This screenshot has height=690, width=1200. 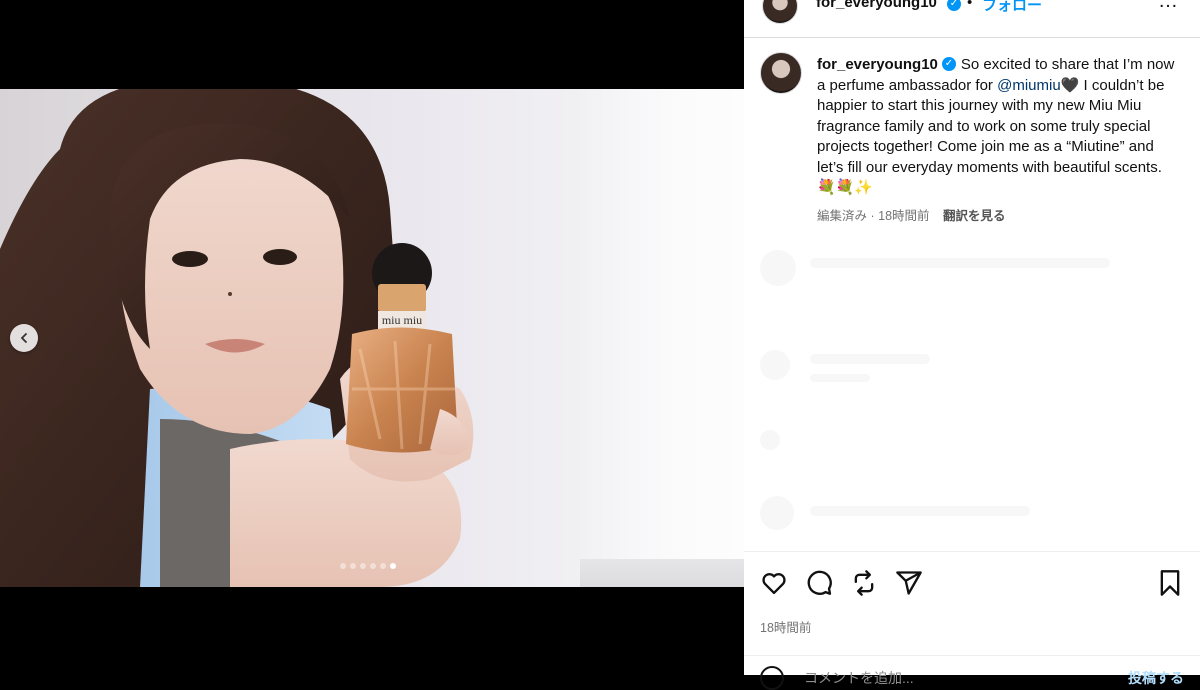 I want to click on repost-icon, so click(x=864, y=583).